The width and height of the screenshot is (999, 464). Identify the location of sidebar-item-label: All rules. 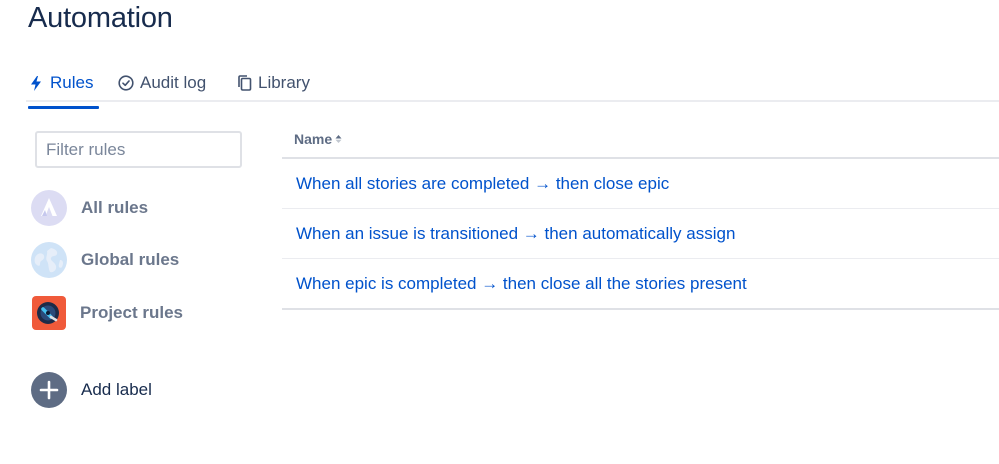
(115, 207).